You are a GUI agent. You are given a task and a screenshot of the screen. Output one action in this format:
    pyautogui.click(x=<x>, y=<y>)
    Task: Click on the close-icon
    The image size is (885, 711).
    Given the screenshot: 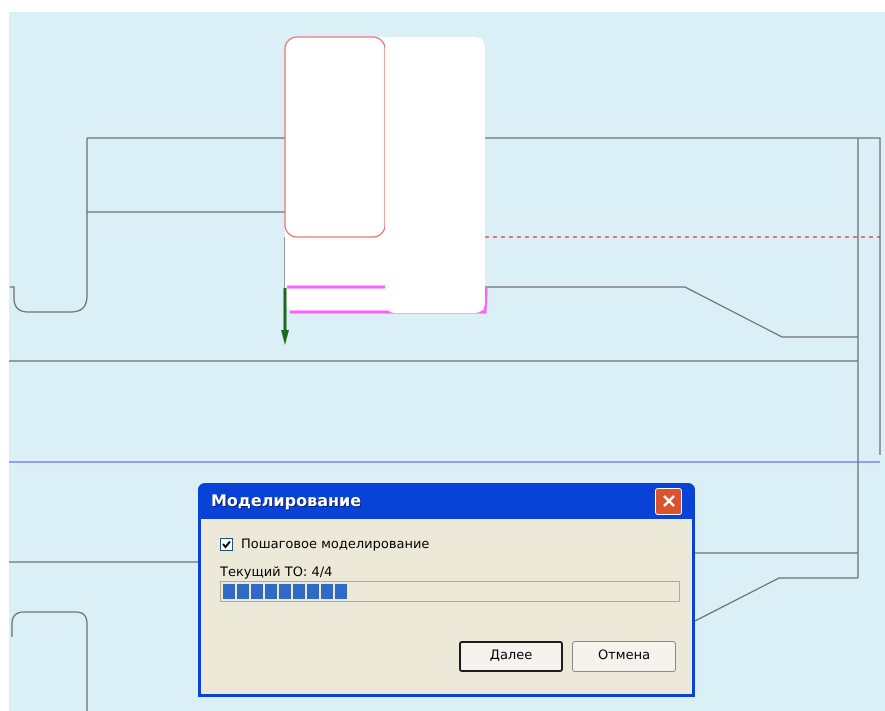 What is the action you would take?
    pyautogui.click(x=669, y=501)
    